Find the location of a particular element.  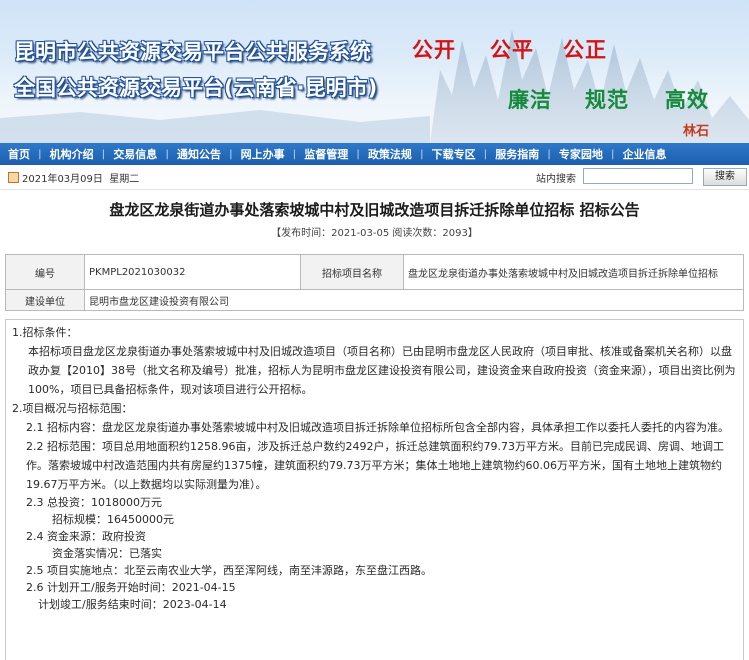

section-2-5: 2.5 项目实施地点：北至云南农业大学，西至浑阿线，南至沣源路，东至盘江西路。 is located at coordinates (229, 570).